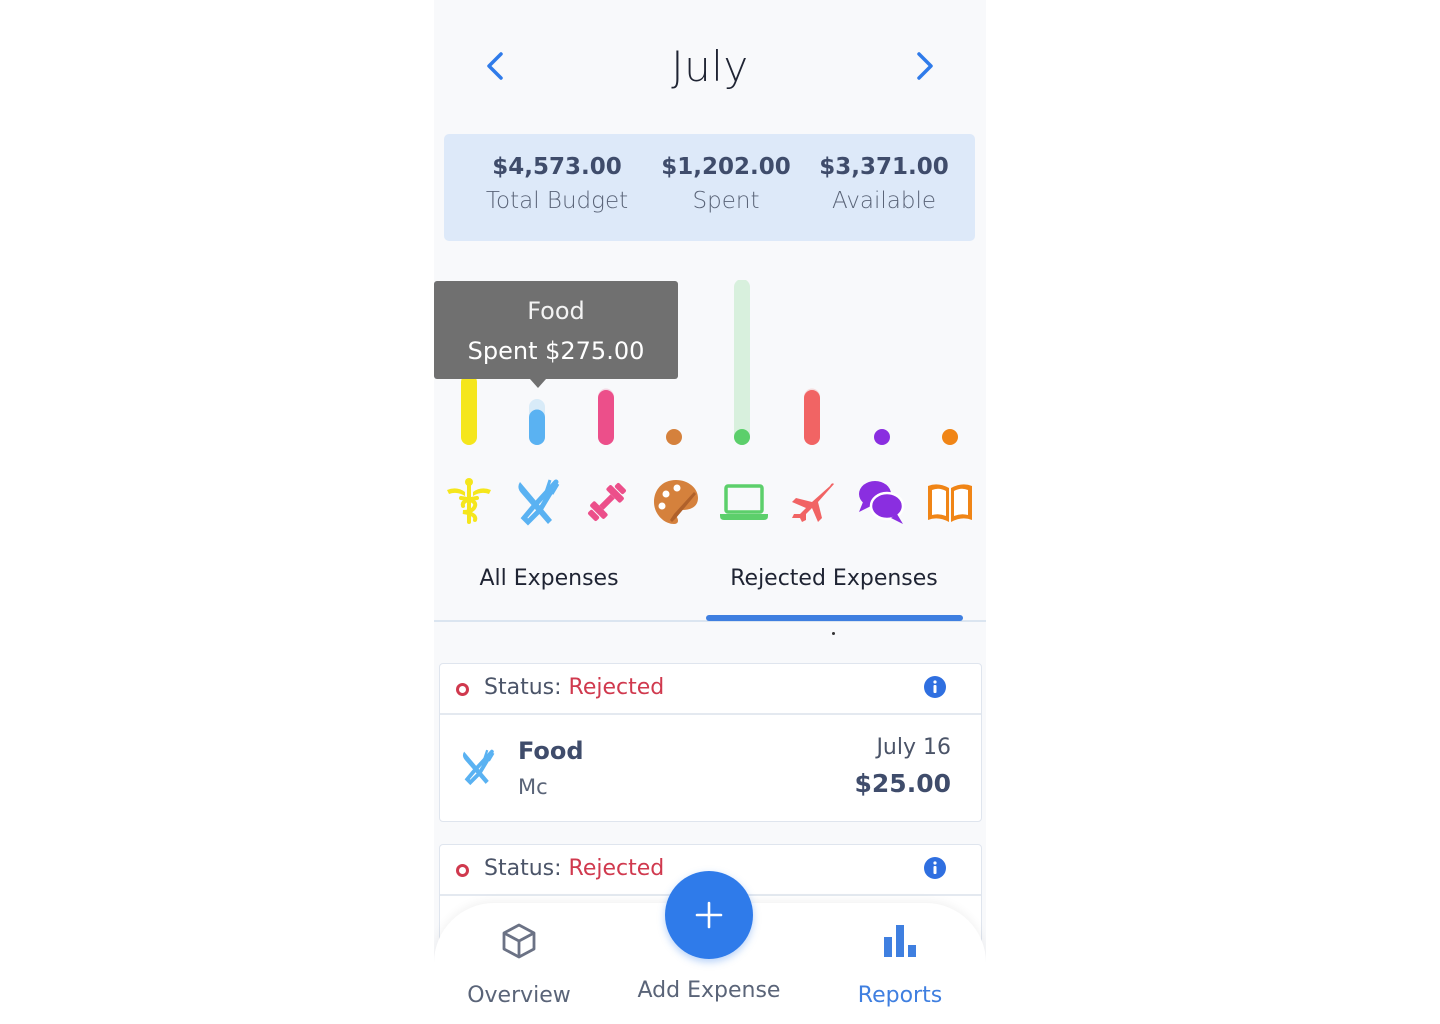 This screenshot has height=1024, width=1440. What do you see at coordinates (834, 578) in the screenshot?
I see `tab-rejected-expenses: Rejected Expenses` at bounding box center [834, 578].